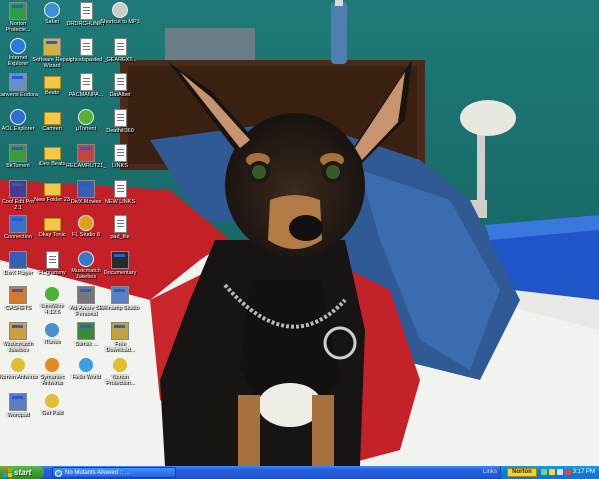 Image resolution: width=599 pixels, height=479 pixels. What do you see at coordinates (120, 237) in the screenshot?
I see `desktop-icon-label: pad_file` at bounding box center [120, 237].